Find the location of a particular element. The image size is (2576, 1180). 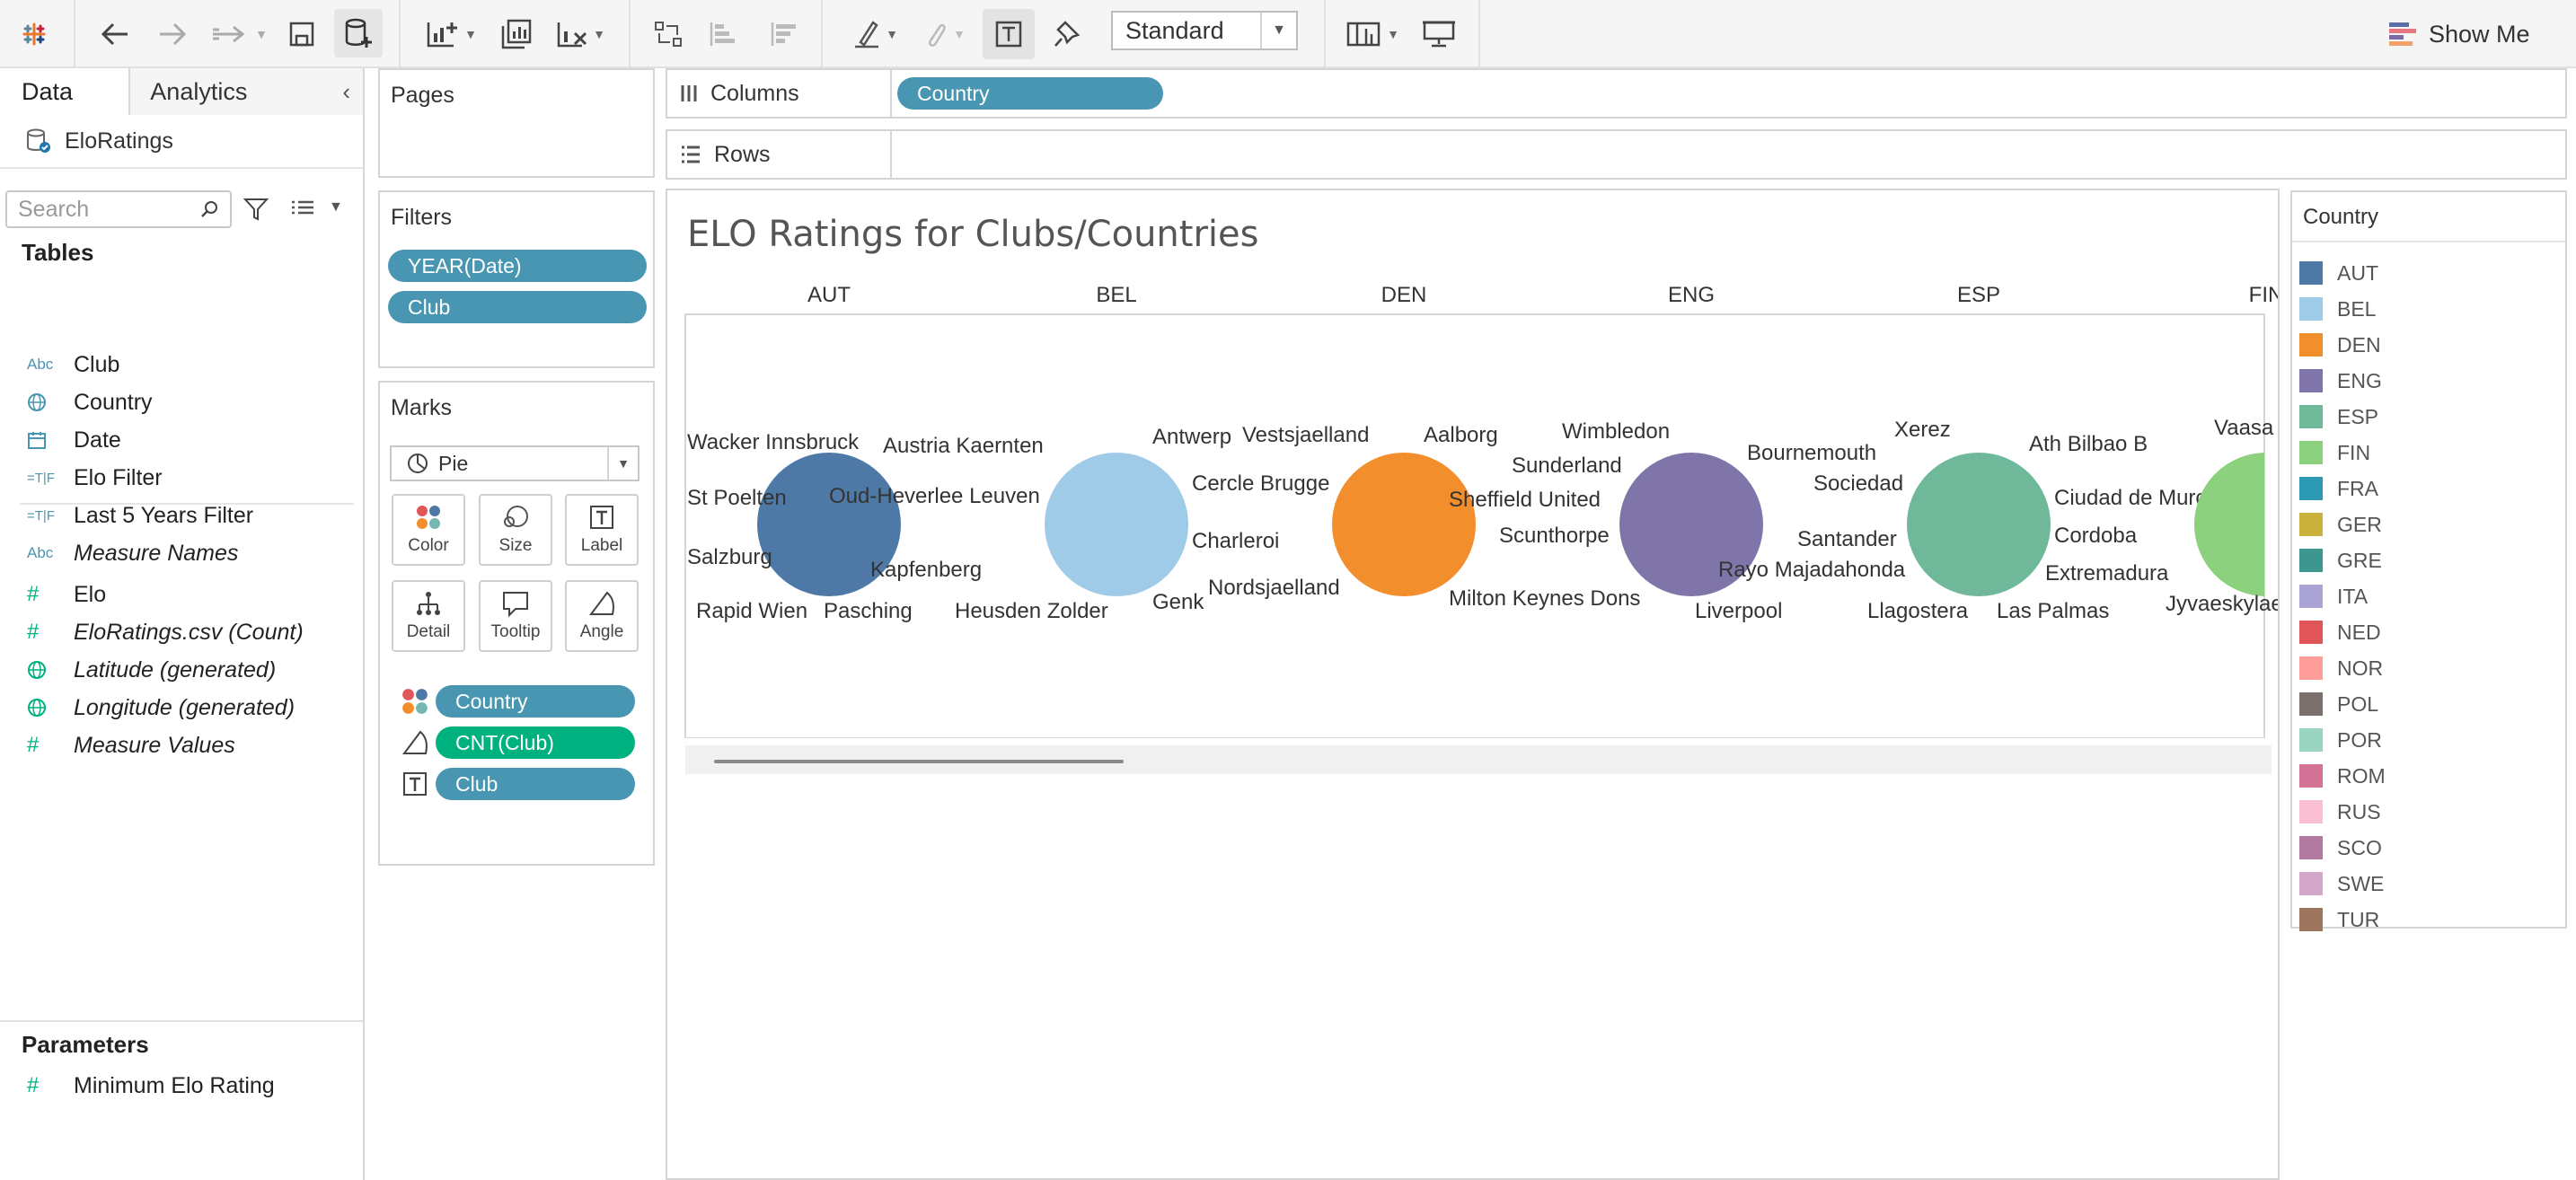

pie-label: St Poelten is located at coordinates (737, 498).